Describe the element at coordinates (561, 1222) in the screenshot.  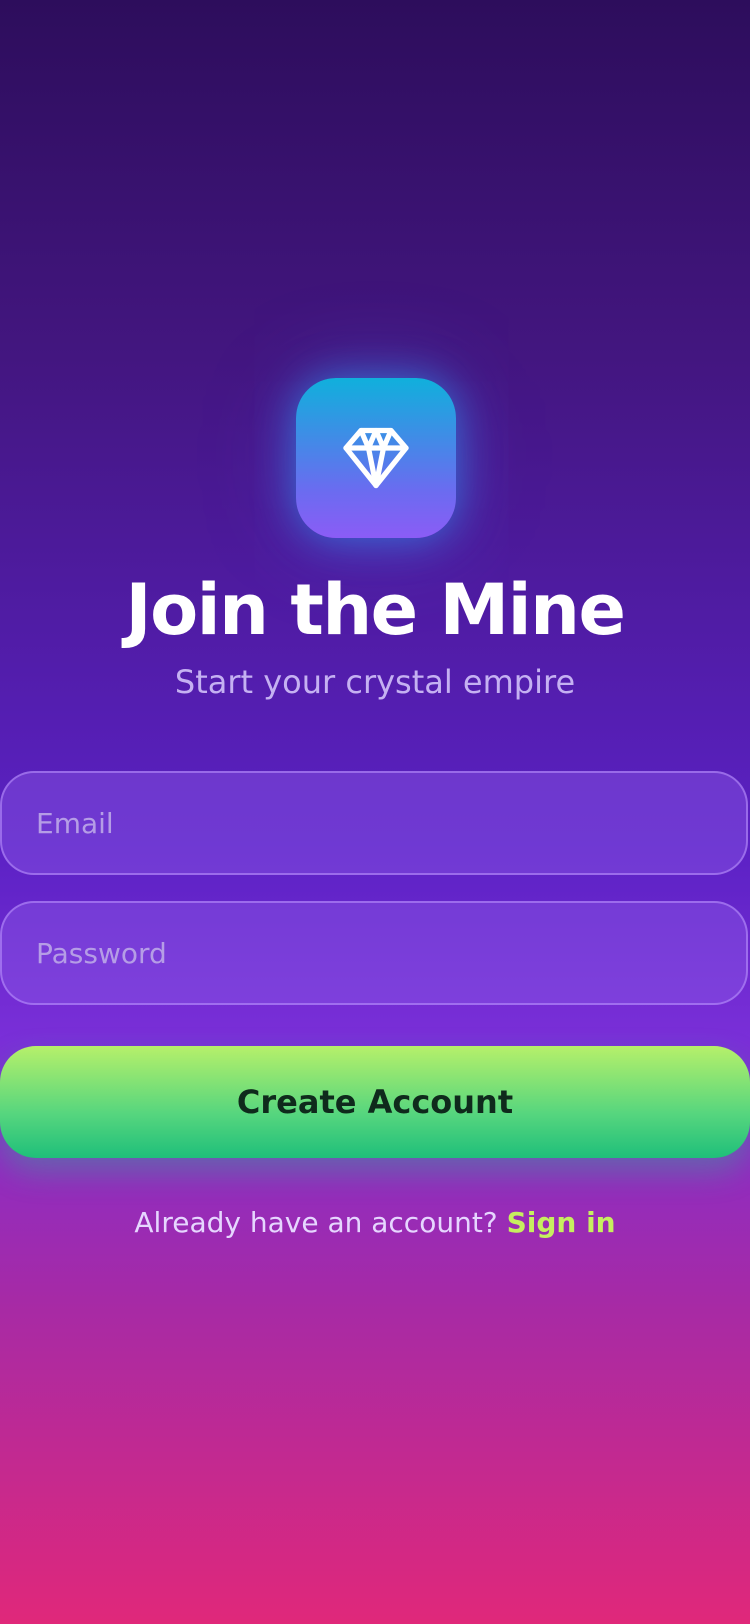
I see `signin-link: Sign in` at that location.